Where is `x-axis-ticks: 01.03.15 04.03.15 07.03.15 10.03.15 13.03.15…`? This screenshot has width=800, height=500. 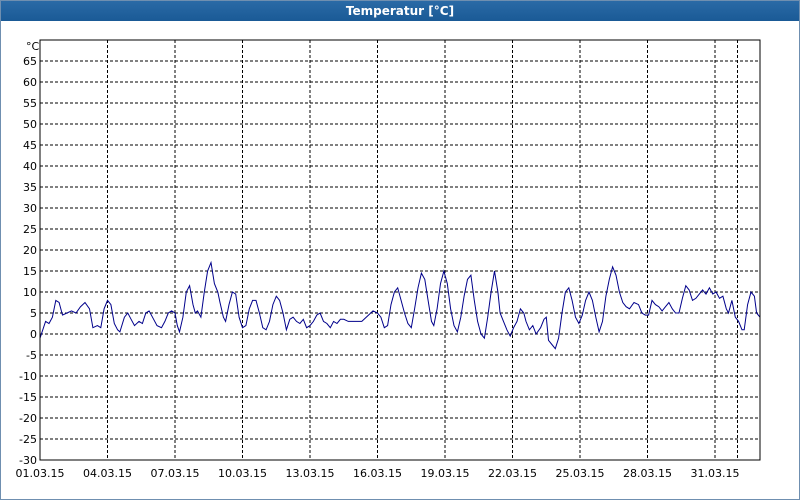
x-axis-ticks: 01.03.15 04.03.15 07.03.15 10.03.15 13.03.15… is located at coordinates (378, 473).